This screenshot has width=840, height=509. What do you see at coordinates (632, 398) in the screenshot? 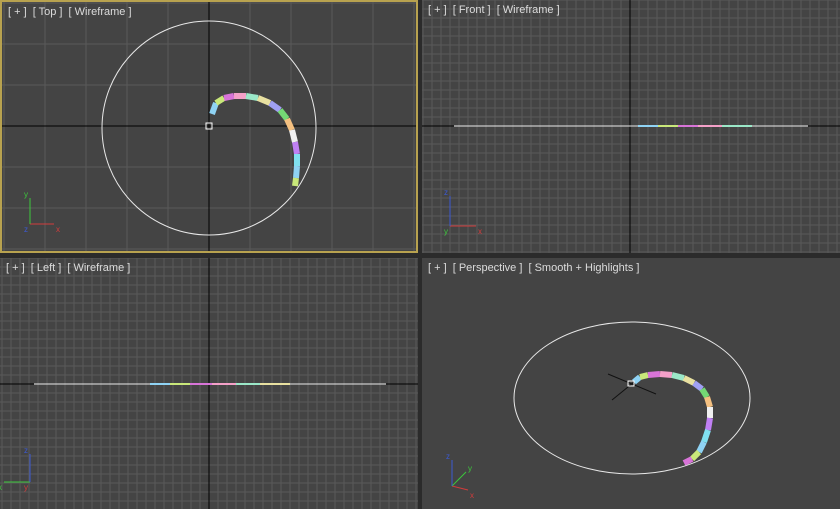
I see `wire-circle` at bounding box center [632, 398].